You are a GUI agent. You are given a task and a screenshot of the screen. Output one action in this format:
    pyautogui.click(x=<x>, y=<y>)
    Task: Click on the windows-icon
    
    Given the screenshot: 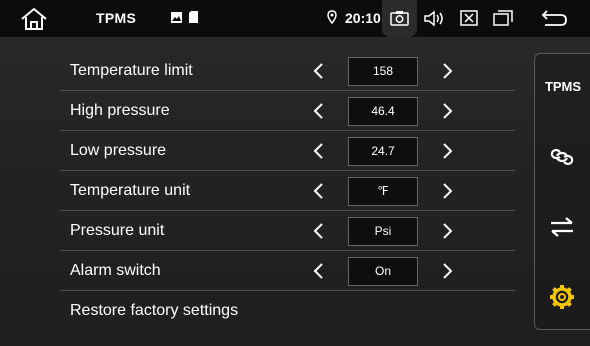 What is the action you would take?
    pyautogui.click(x=503, y=18)
    